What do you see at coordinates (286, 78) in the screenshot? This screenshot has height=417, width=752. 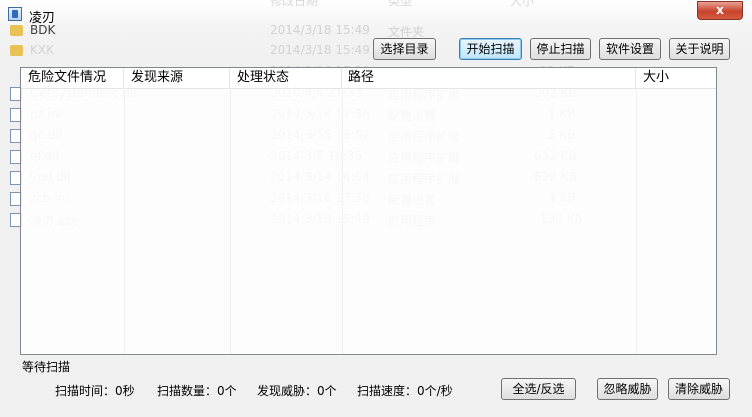 I see `column-header-status: 处理状态` at bounding box center [286, 78].